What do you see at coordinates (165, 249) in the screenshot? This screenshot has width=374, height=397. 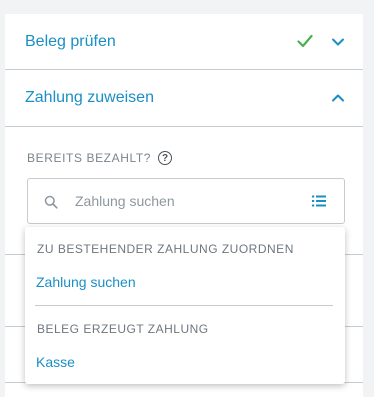 I see `dropdown-heading-assign: ZU BESTEHENDER ZAHLUNG ZUORDNEN` at bounding box center [165, 249].